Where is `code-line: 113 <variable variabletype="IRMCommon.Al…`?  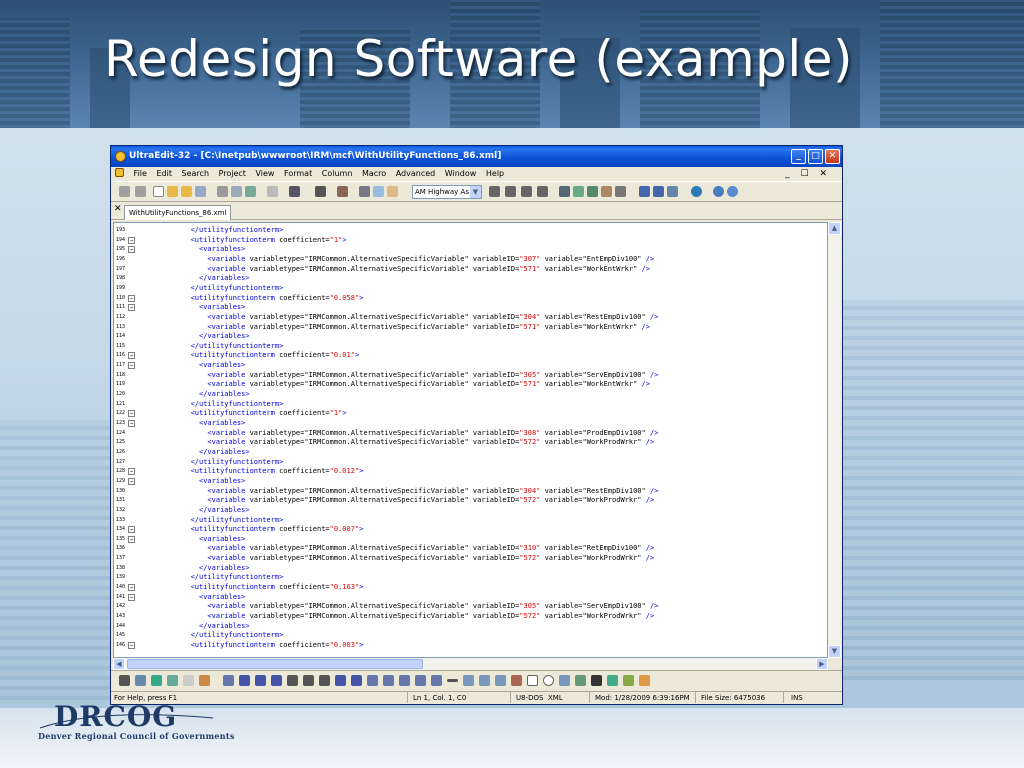
code-line: 113 <variable variabletype="IRMCommon.Al… is located at coordinates (470, 328).